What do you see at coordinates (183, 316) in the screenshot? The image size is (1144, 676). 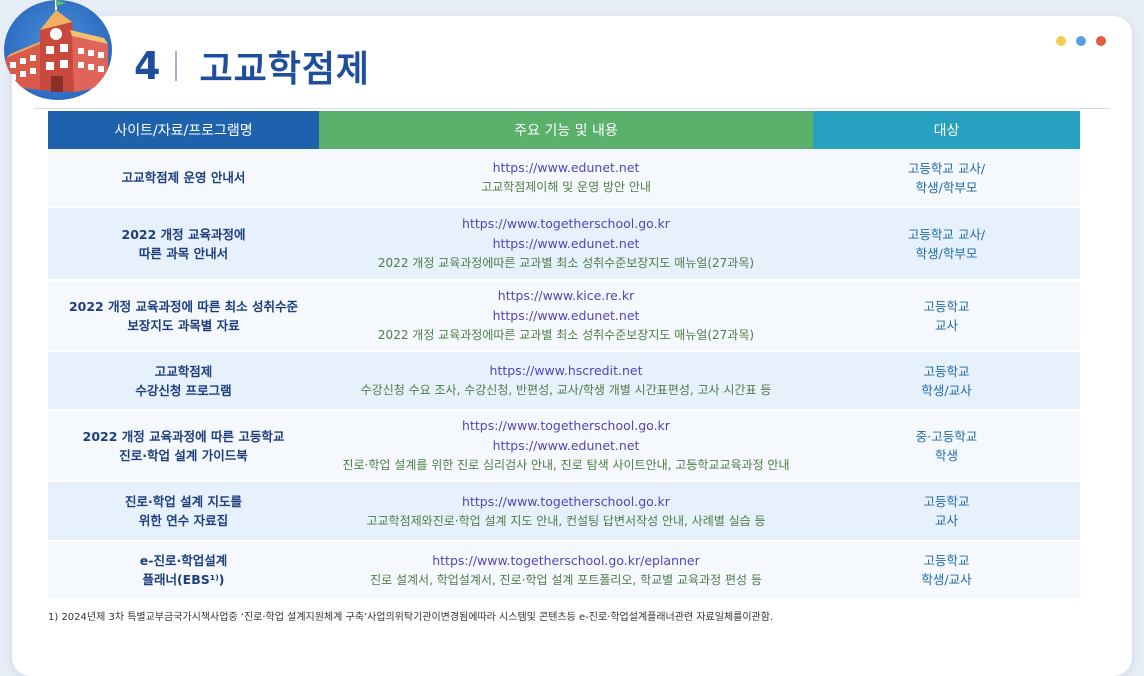 I see `row-name-cell: 2022 개정 교육과정에 따른 최소 성취수준 보장지도 과목별 자료` at bounding box center [183, 316].